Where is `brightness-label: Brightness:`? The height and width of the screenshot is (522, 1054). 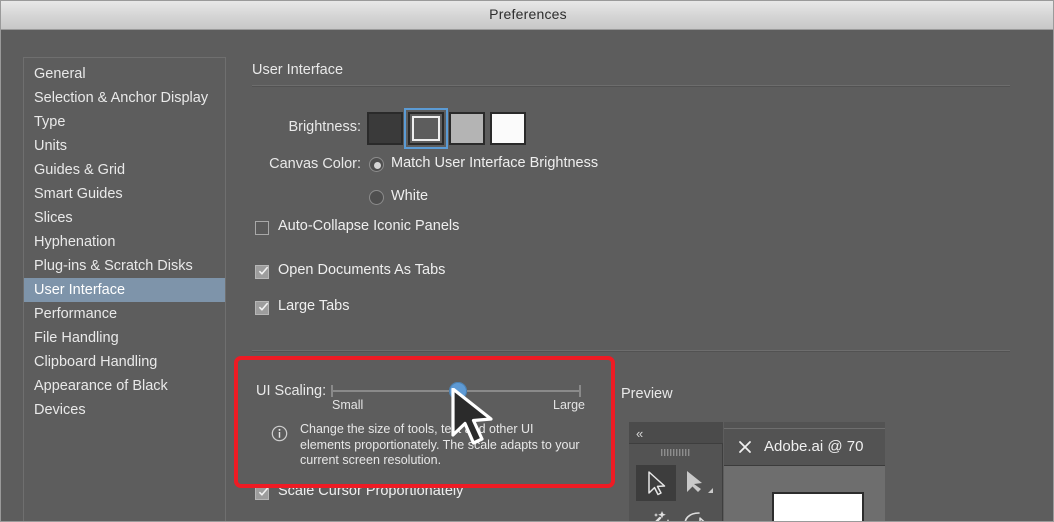 brightness-label: Brightness: is located at coordinates (324, 127).